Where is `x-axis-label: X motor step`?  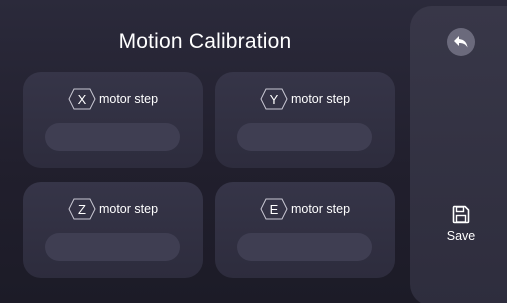
x-axis-label: X motor step is located at coordinates (113, 99).